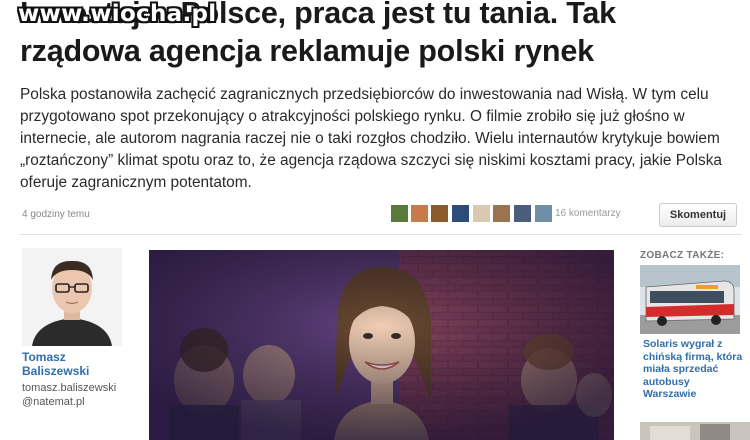 This screenshot has height=440, width=750. I want to click on bus-photo, so click(690, 299).